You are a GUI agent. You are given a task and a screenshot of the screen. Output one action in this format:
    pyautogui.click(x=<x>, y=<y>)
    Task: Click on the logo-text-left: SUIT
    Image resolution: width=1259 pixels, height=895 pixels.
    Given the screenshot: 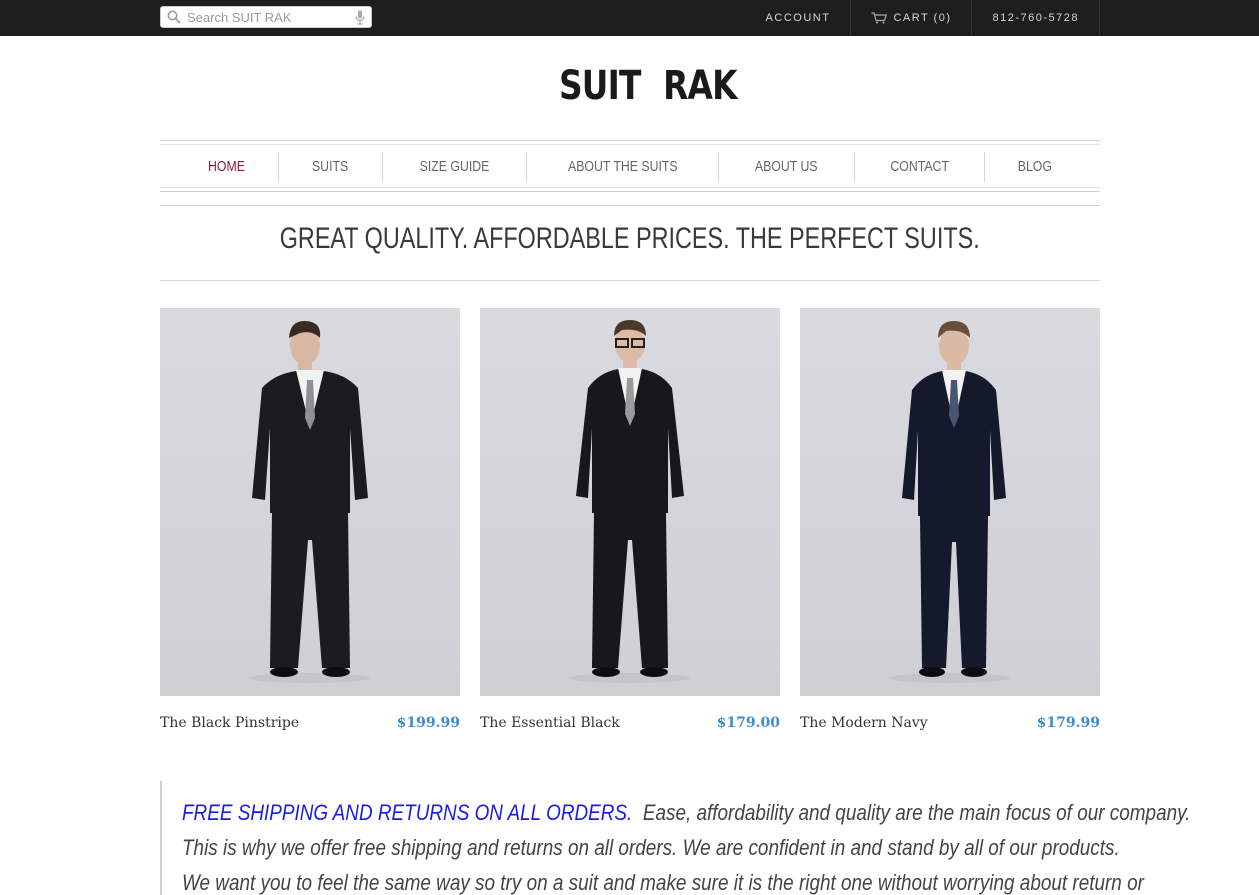 What is the action you would take?
    pyautogui.click(x=599, y=86)
    